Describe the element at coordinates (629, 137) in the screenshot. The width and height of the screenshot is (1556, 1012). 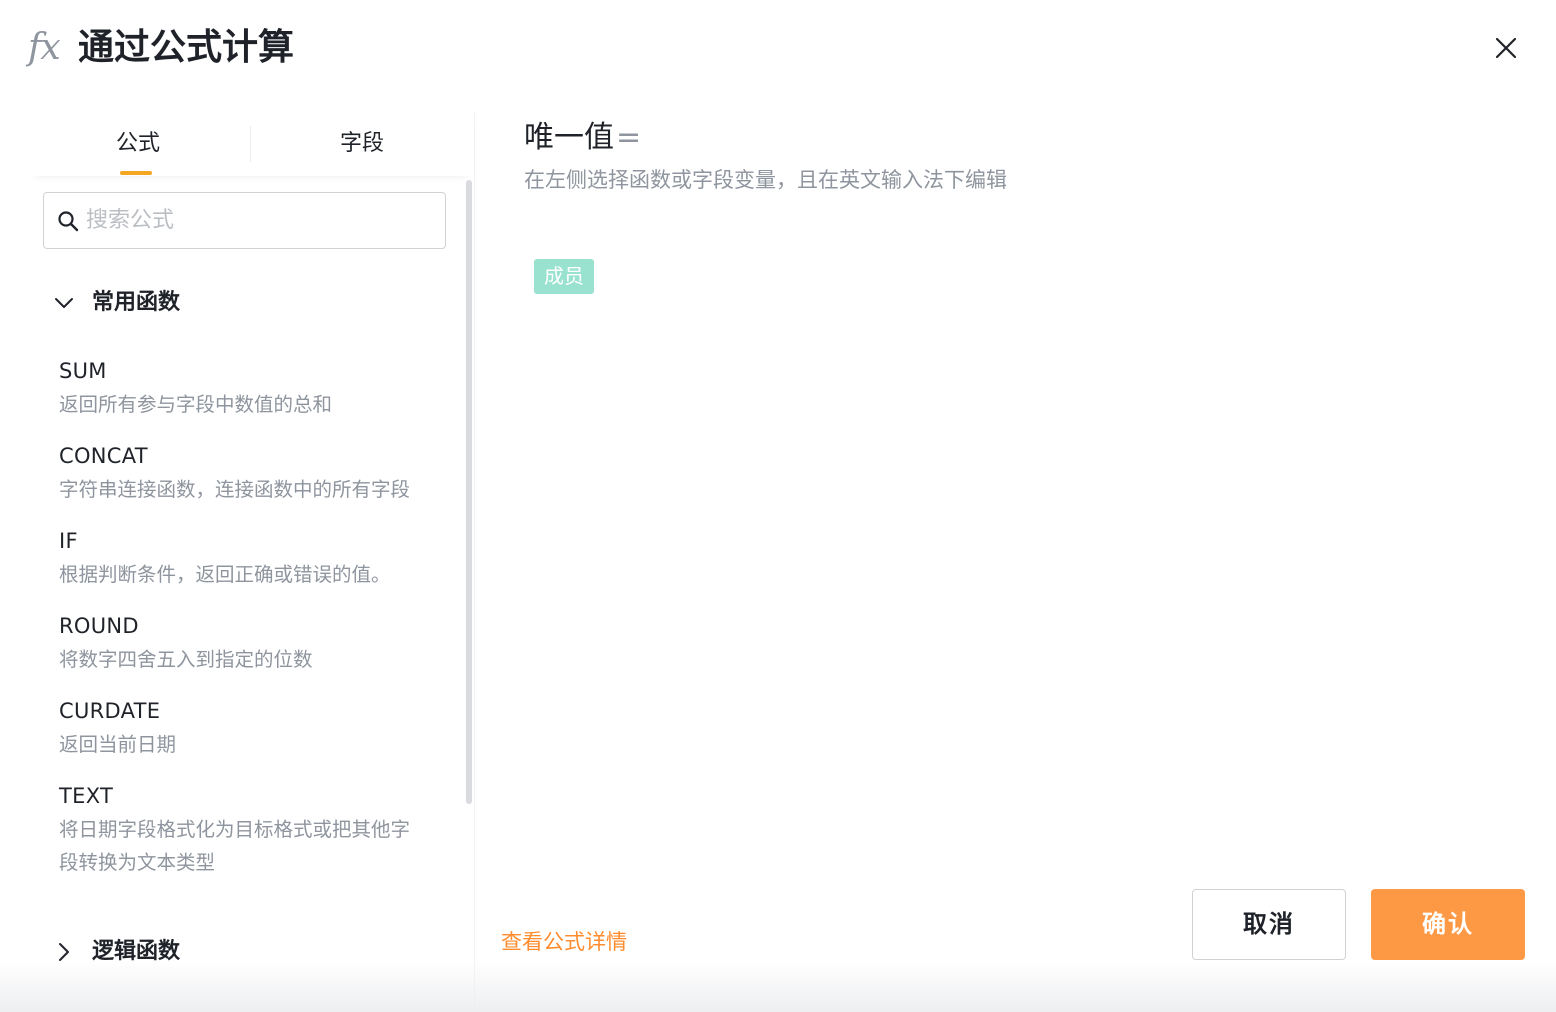
I see `equals-sign: =` at that location.